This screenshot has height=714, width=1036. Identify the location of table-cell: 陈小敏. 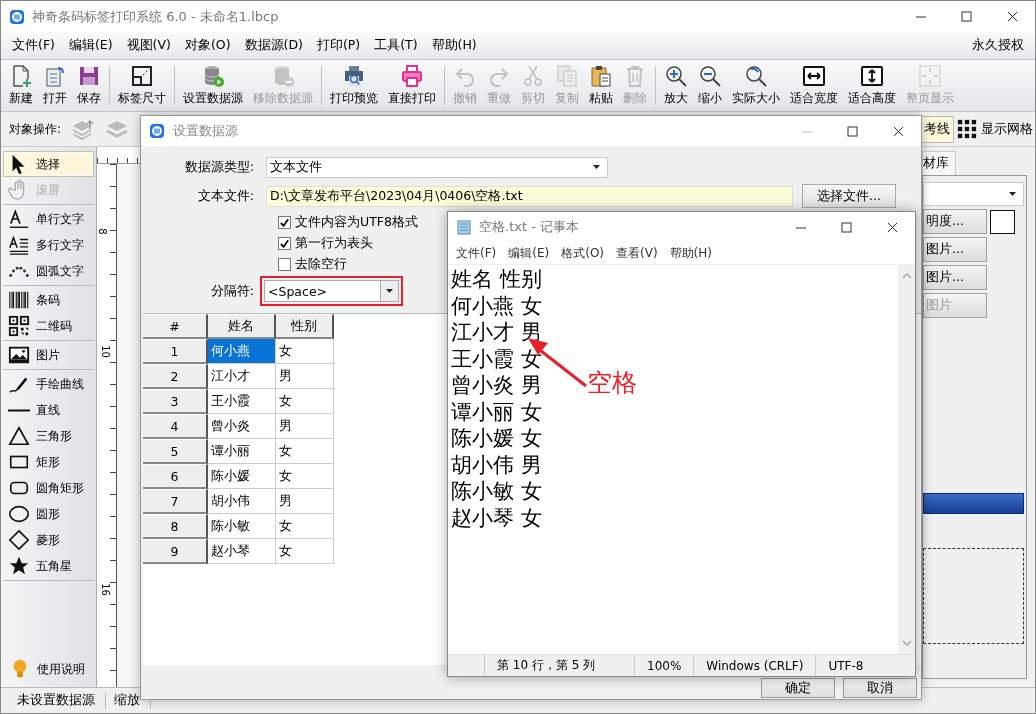
(242, 526).